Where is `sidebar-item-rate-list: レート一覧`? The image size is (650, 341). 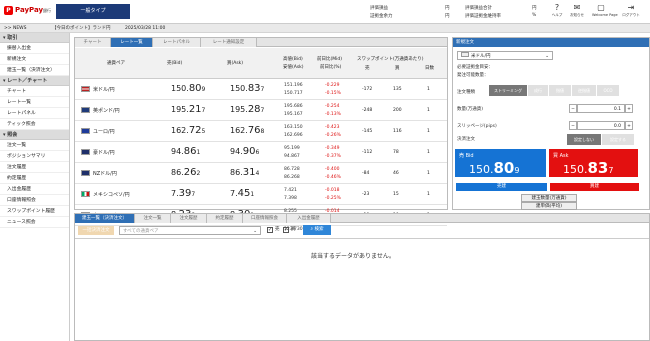 sidebar-item-rate-list: レート一覧 is located at coordinates (34, 102).